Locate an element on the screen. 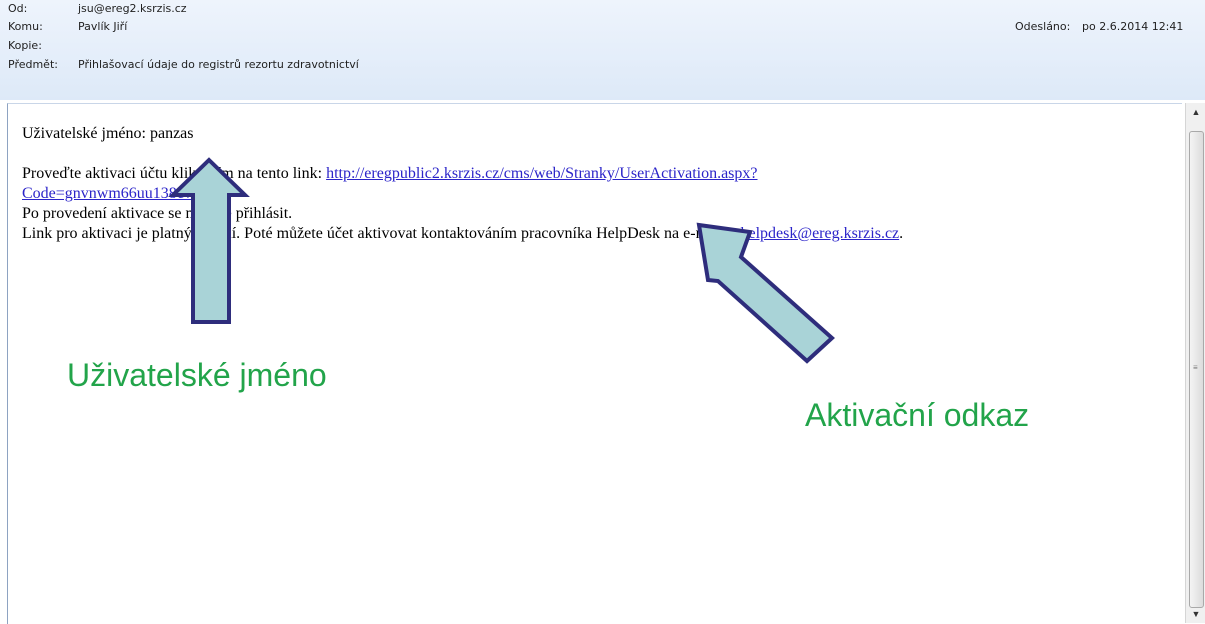 The image size is (1205, 624). activation-link-arrow-icon is located at coordinates (765, 293).